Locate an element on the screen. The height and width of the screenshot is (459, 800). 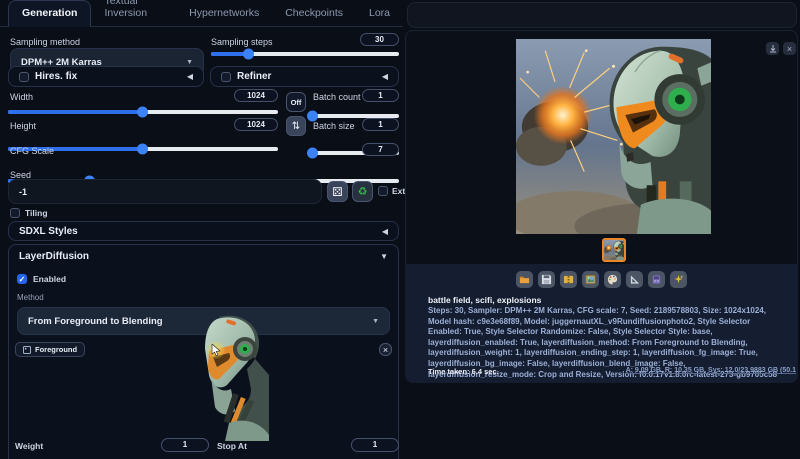
method-label: Method is located at coordinates (30, 297).